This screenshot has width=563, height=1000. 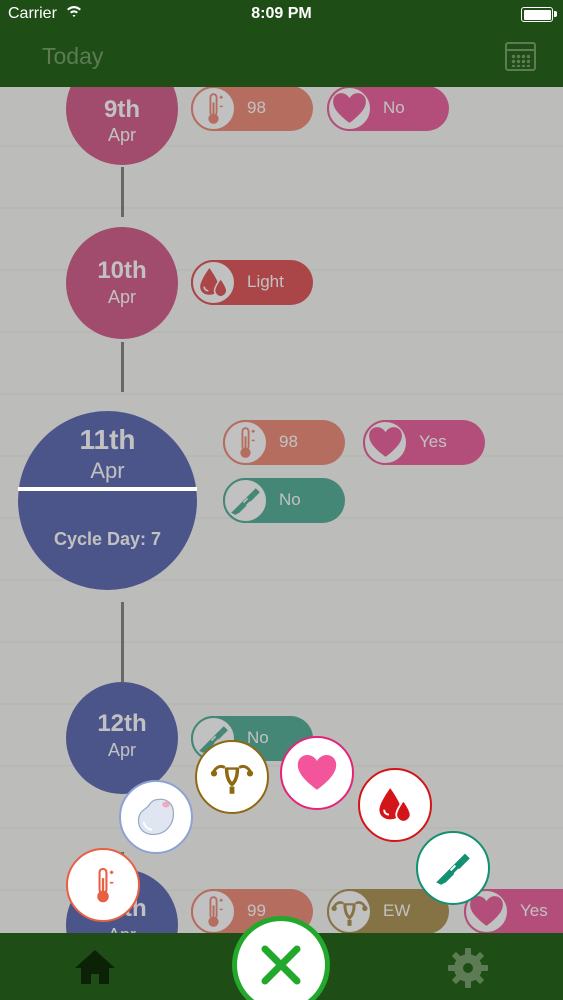 What do you see at coordinates (156, 819) in the screenshot?
I see `drop-blob-icon` at bounding box center [156, 819].